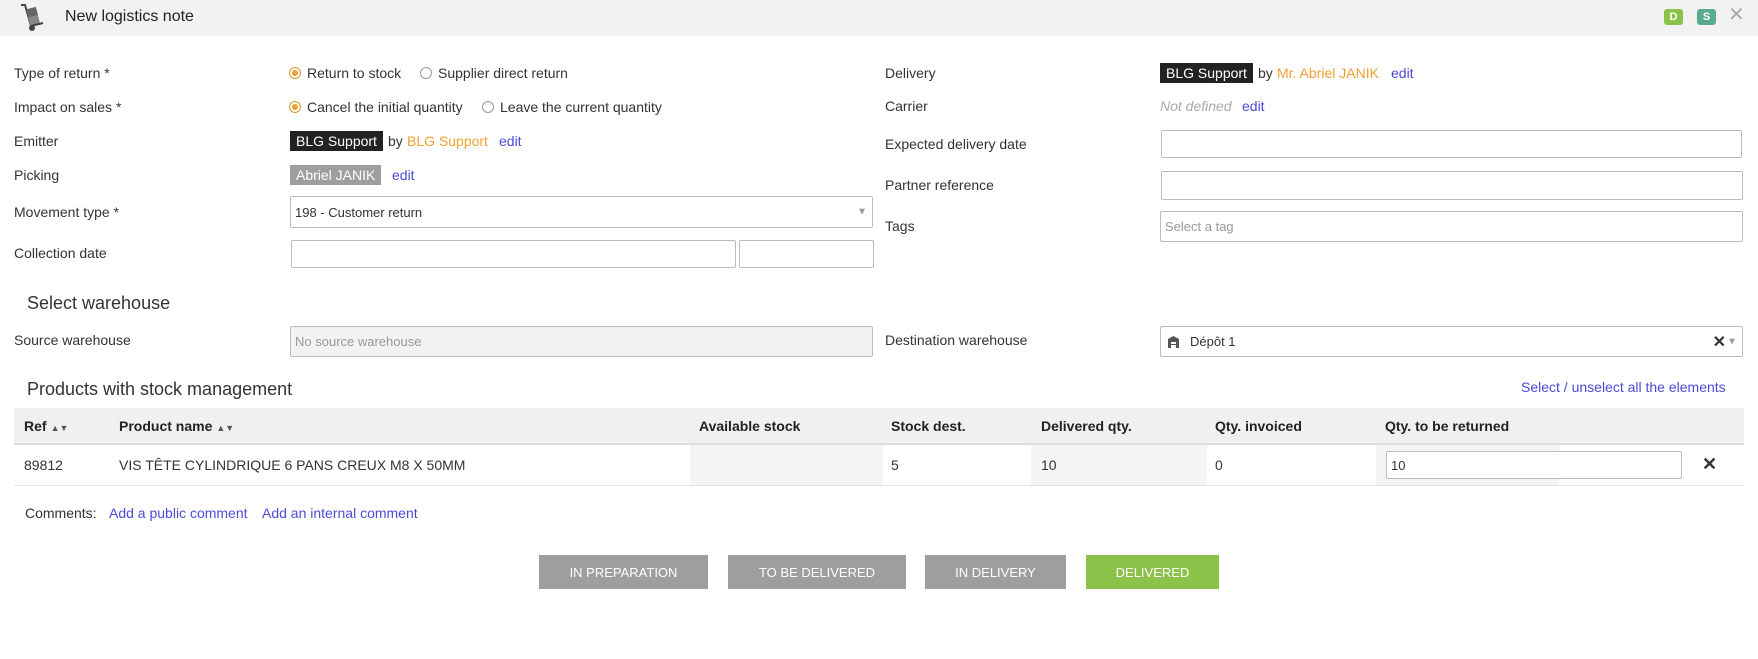 The image size is (1758, 659). I want to click on available-stock-cell, so click(786, 465).